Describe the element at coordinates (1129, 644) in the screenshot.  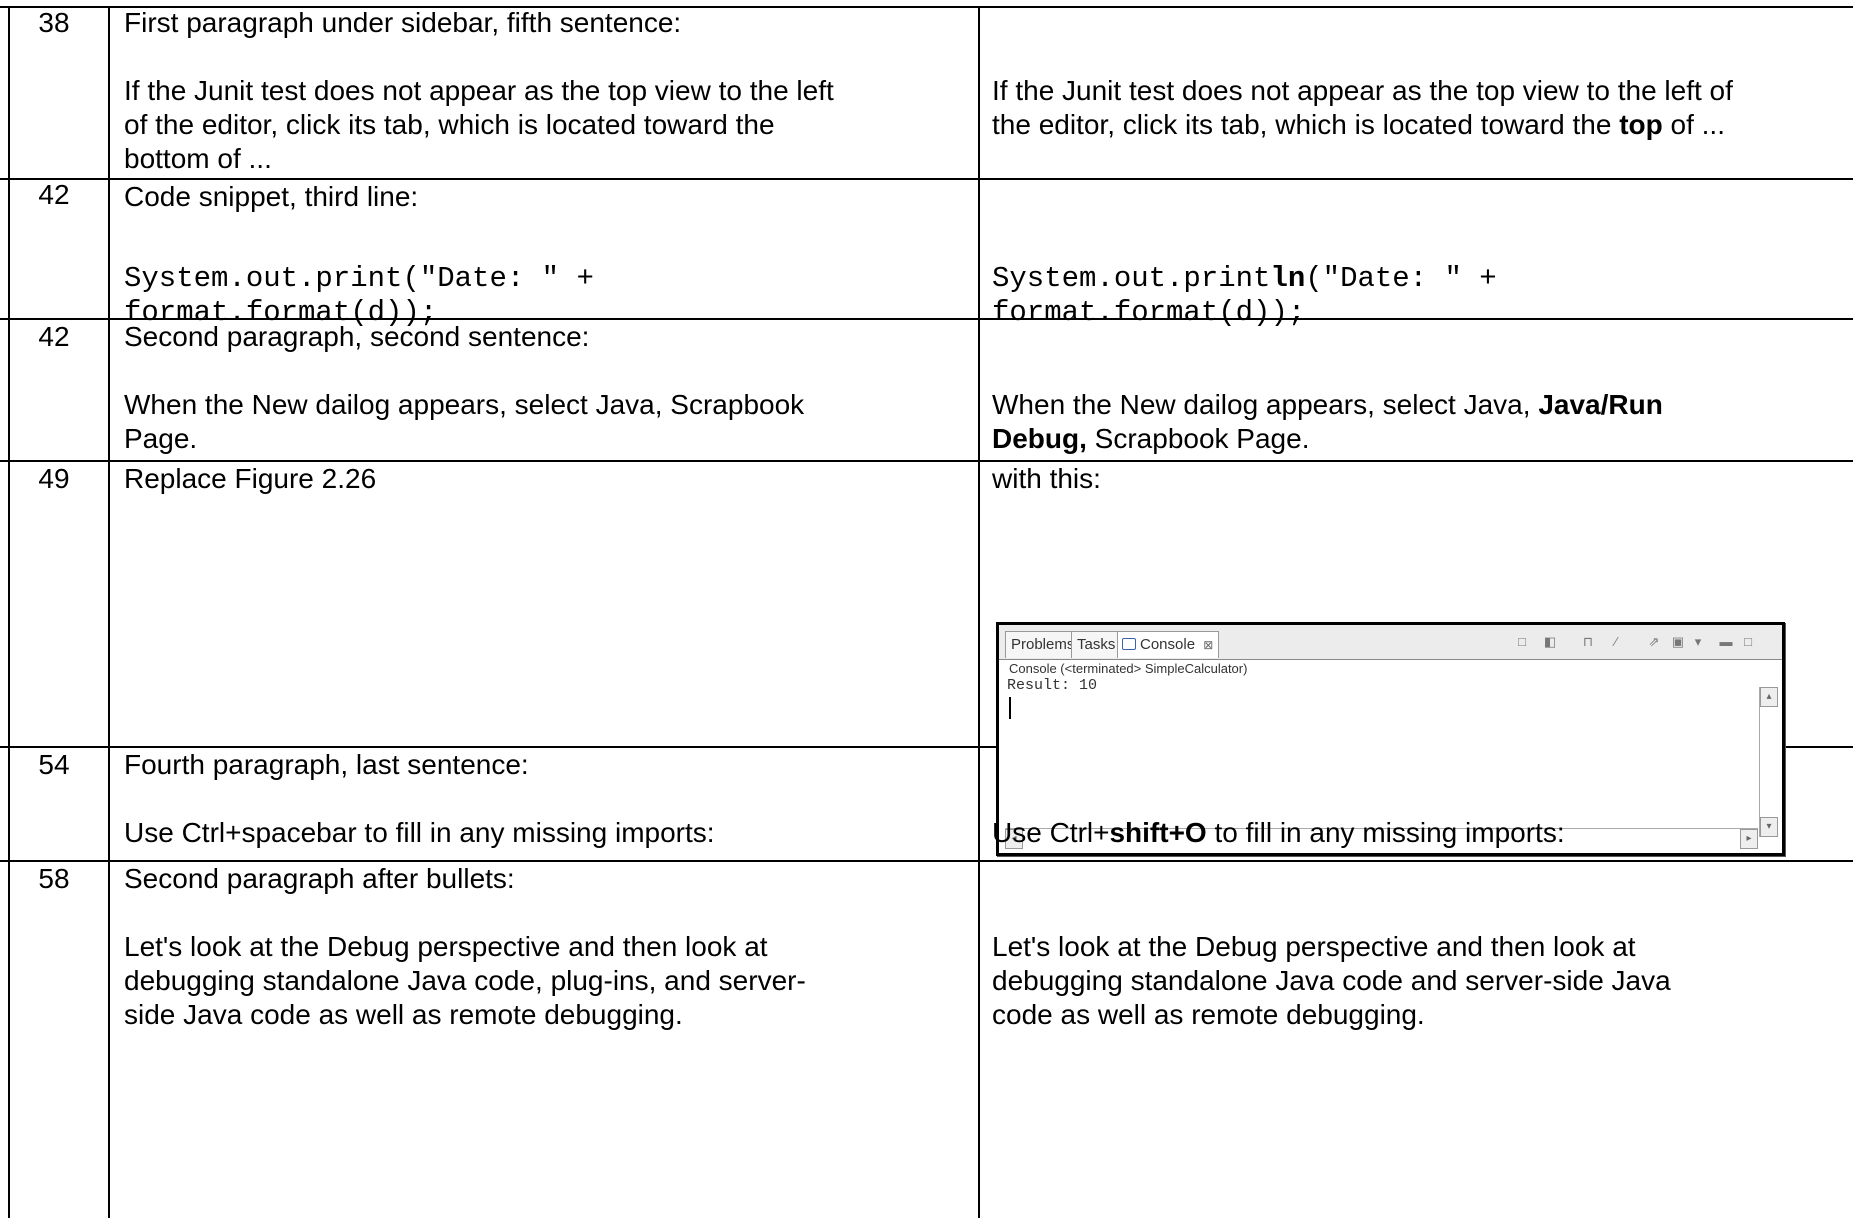
I see `console-icon` at that location.